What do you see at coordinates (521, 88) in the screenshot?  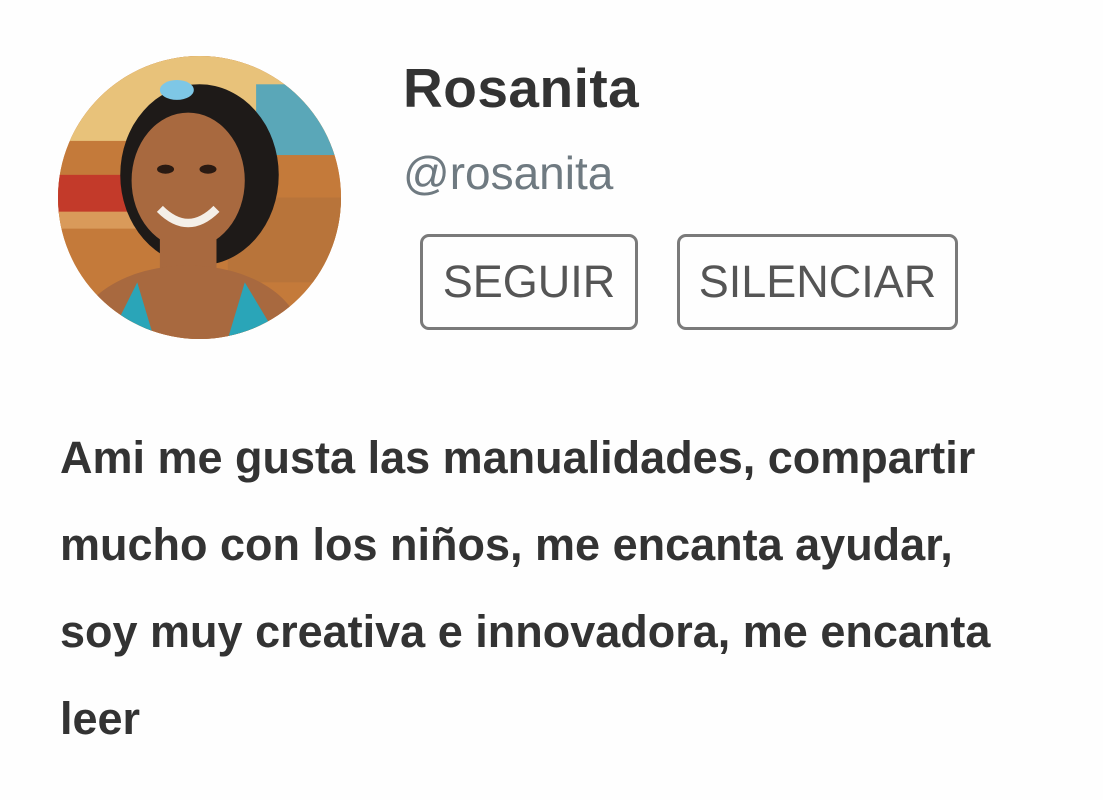 I see `display-name: Rosanita` at bounding box center [521, 88].